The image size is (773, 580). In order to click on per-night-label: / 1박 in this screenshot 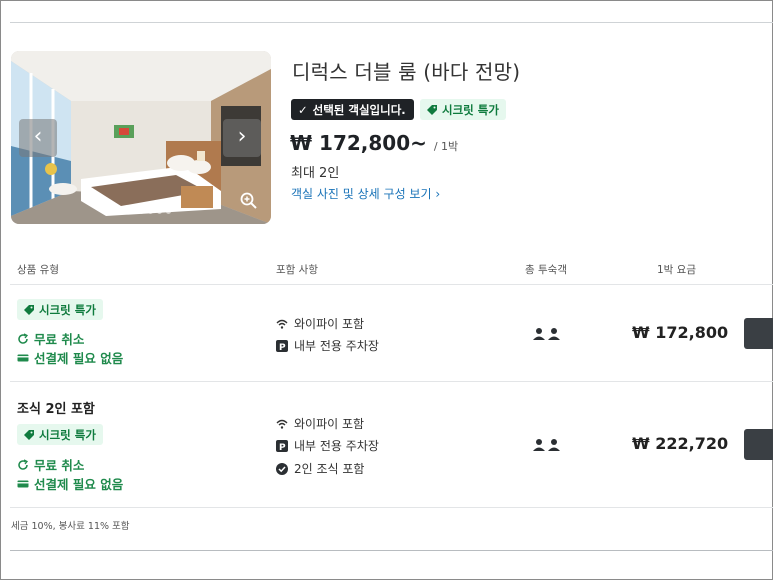, I will do `click(446, 146)`.